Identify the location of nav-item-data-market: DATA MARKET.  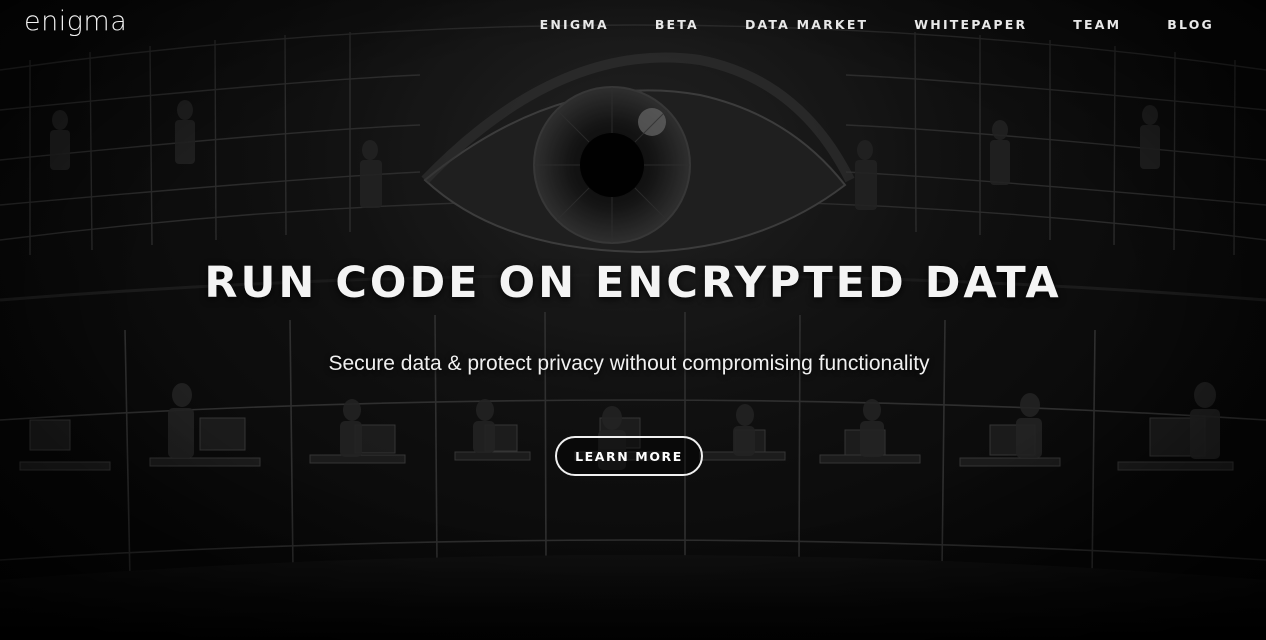
(806, 24).